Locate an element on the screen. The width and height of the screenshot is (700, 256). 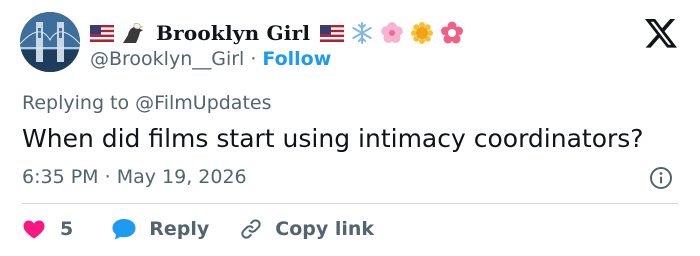
like-button: 5 is located at coordinates (47, 229).